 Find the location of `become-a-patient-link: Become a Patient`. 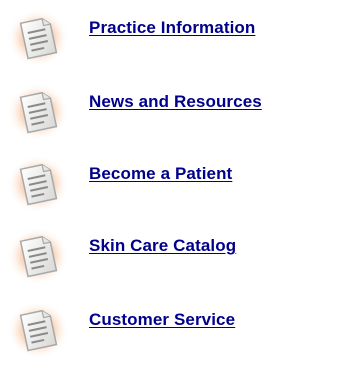

become-a-patient-link: Become a Patient is located at coordinates (160, 174).